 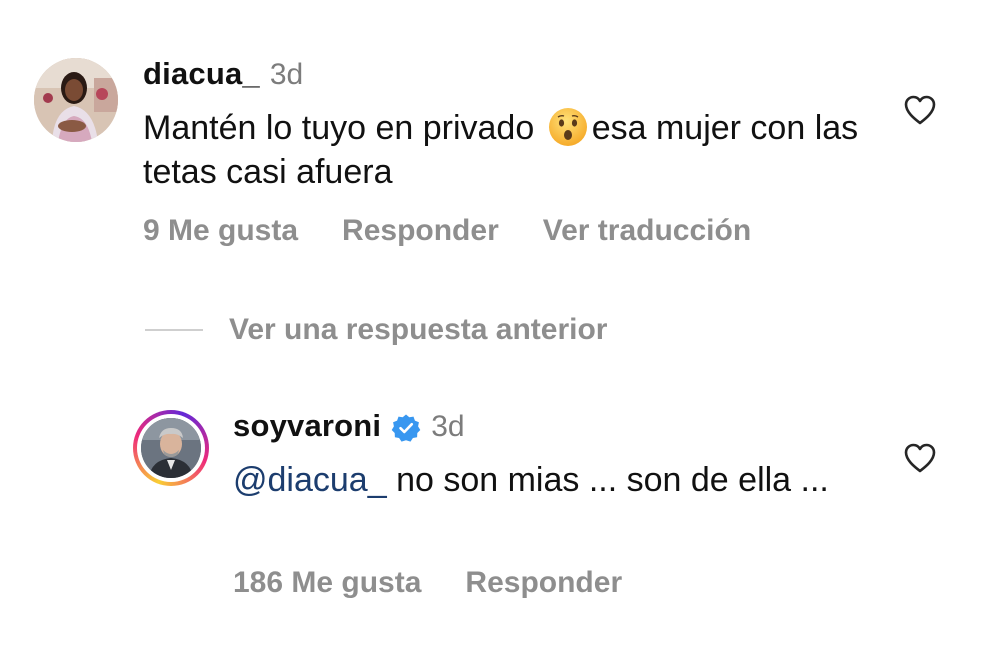 I want to click on hushed-face-icon, so click(x=568, y=127).